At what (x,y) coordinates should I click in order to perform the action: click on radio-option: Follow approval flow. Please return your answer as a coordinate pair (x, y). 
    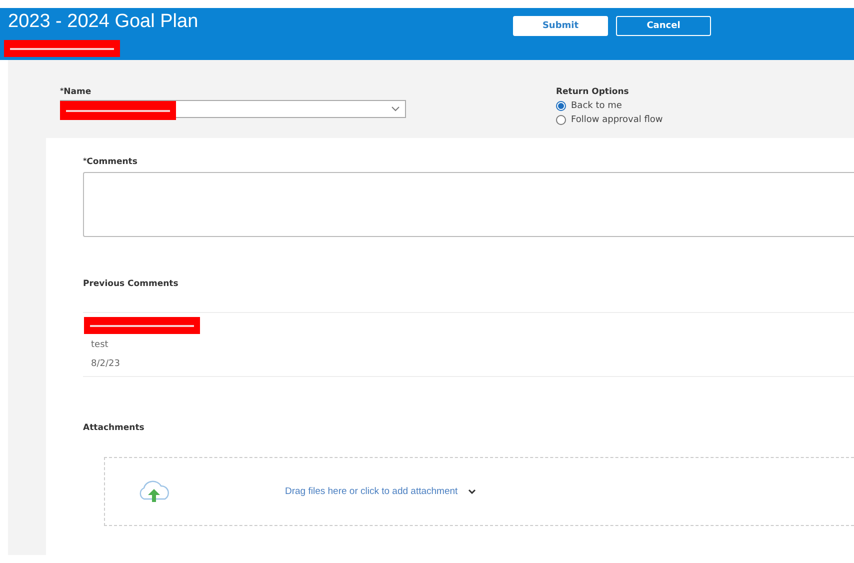
    Looking at the image, I should click on (609, 120).